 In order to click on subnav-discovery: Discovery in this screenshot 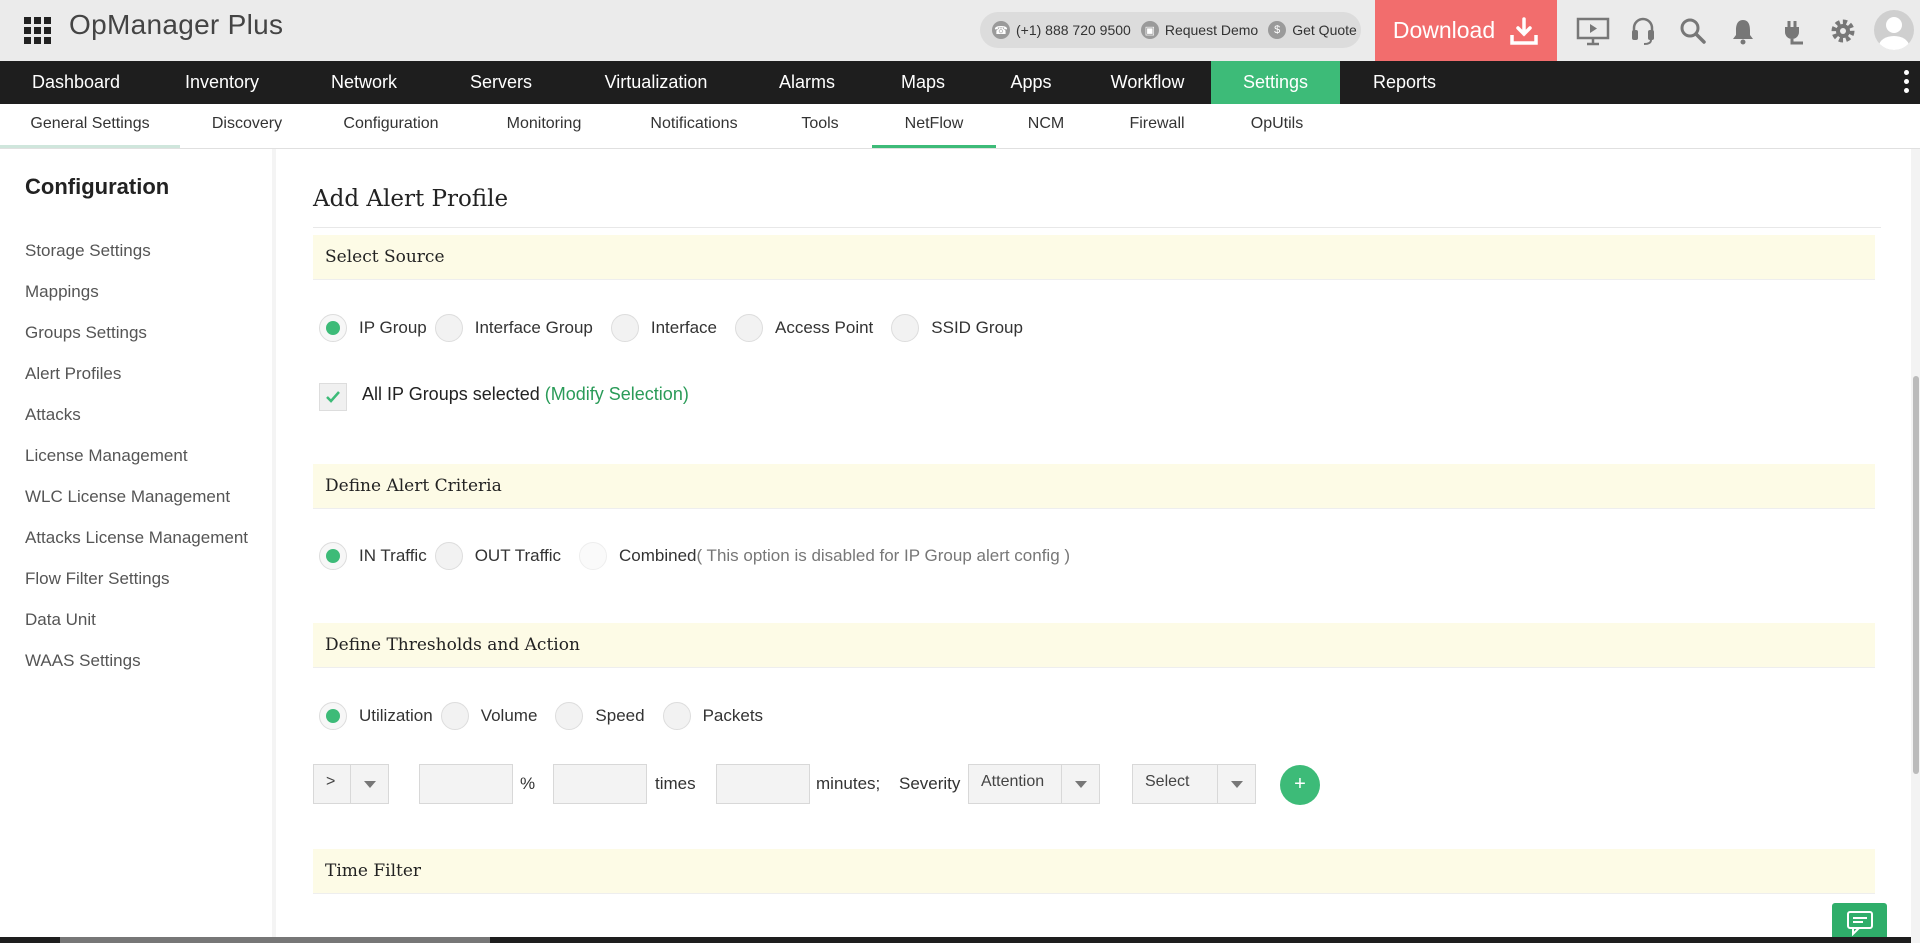, I will do `click(247, 126)`.